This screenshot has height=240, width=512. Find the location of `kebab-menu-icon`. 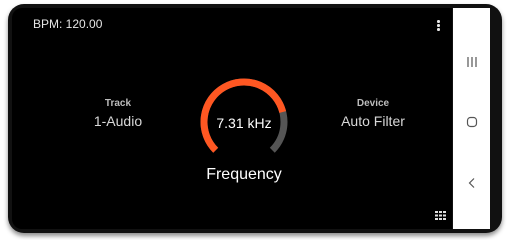

kebab-menu-icon is located at coordinates (438, 25).